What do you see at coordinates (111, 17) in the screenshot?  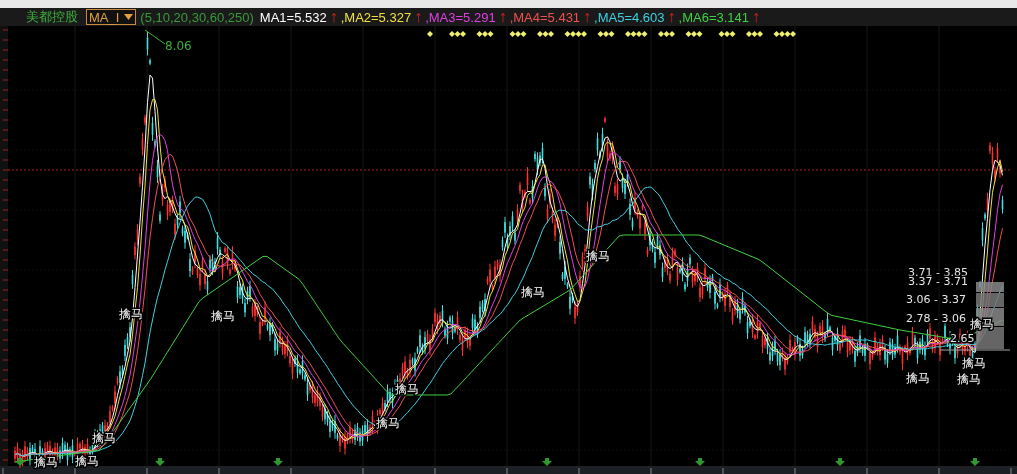 I see `indicator-dropdown: MA_I` at bounding box center [111, 17].